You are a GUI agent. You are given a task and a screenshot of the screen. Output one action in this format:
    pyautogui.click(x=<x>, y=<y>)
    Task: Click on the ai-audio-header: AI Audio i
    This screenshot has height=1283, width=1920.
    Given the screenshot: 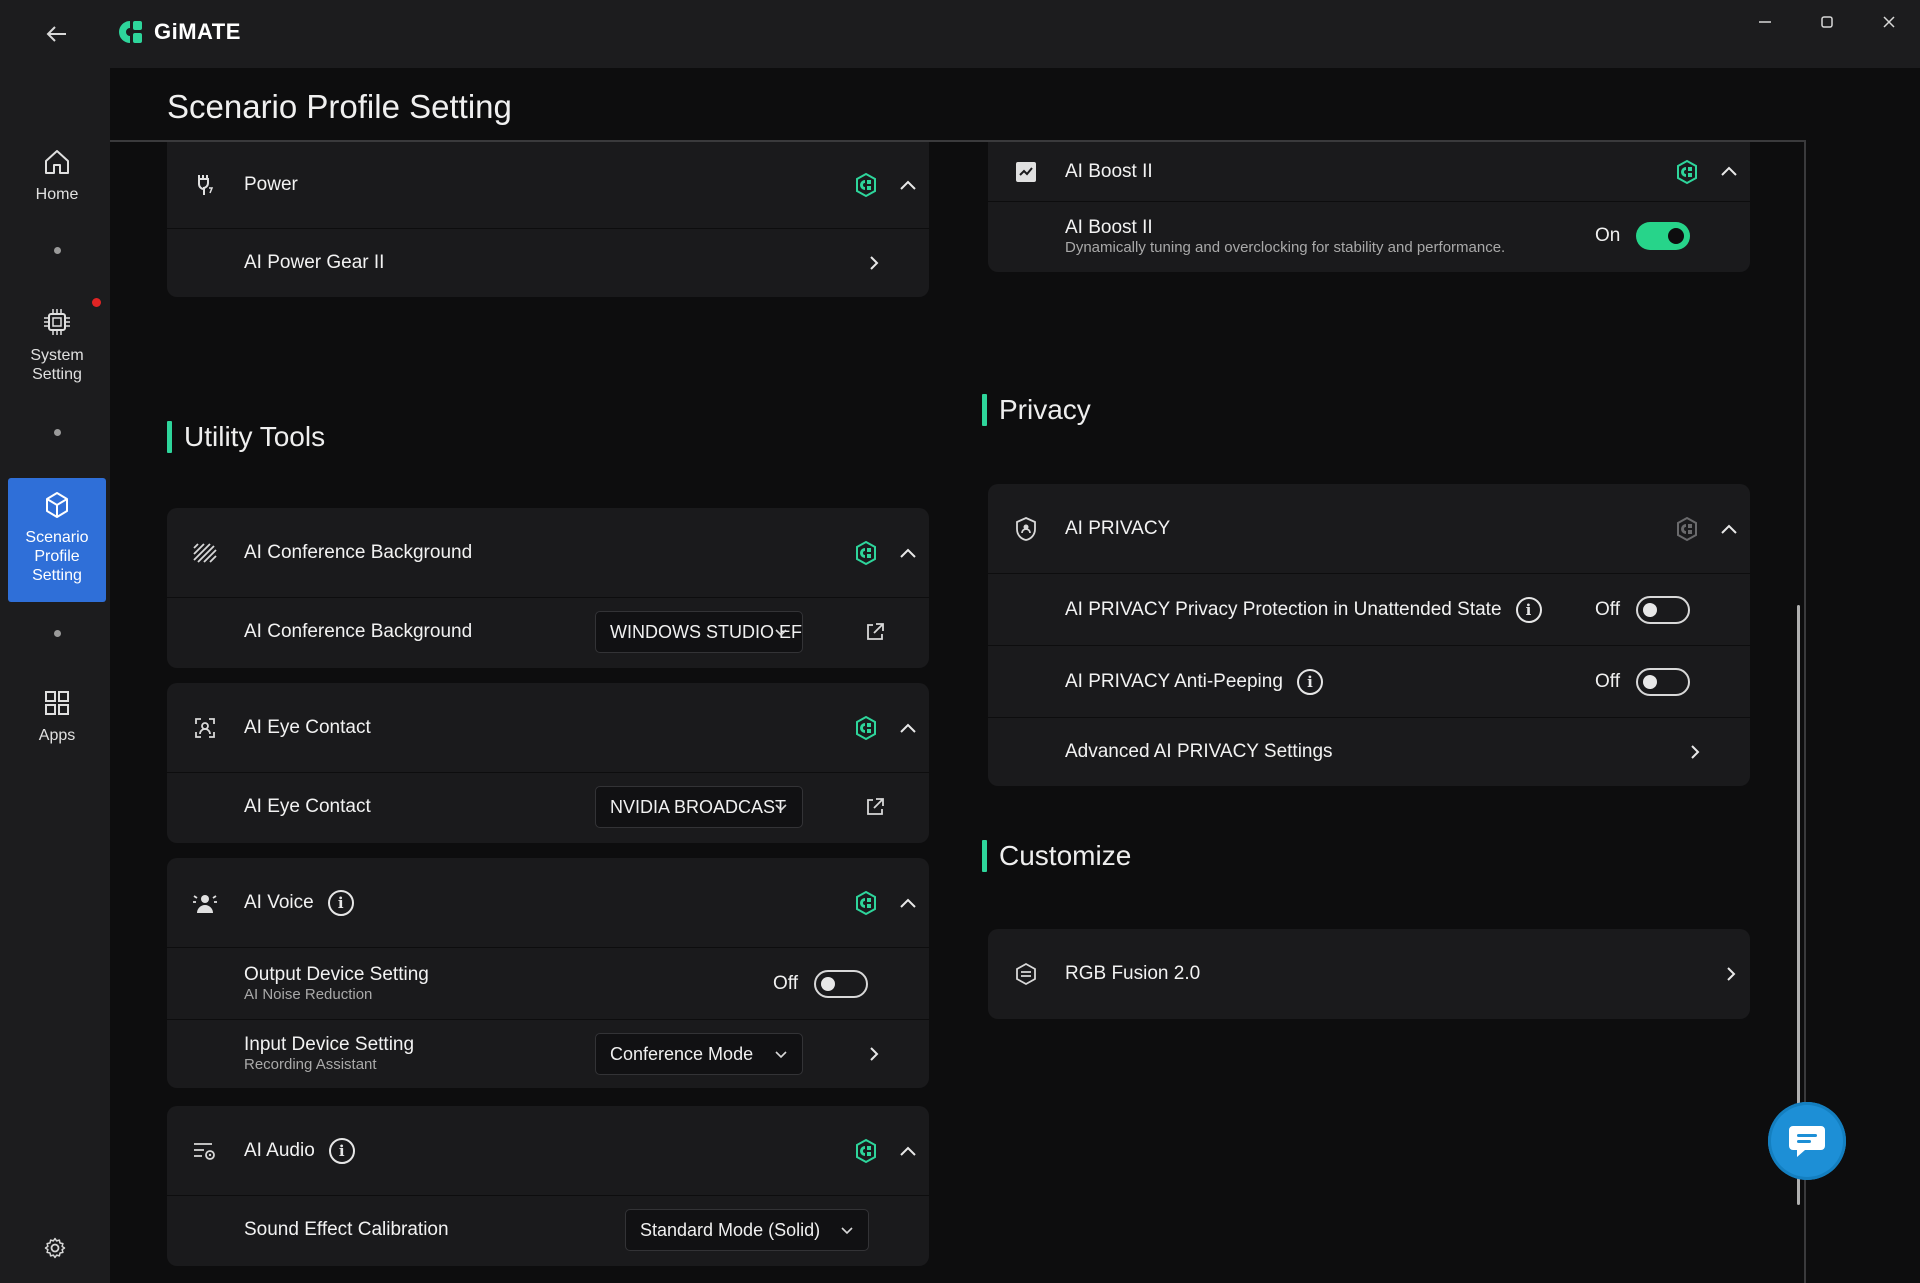 What is the action you would take?
    pyautogui.click(x=548, y=1151)
    